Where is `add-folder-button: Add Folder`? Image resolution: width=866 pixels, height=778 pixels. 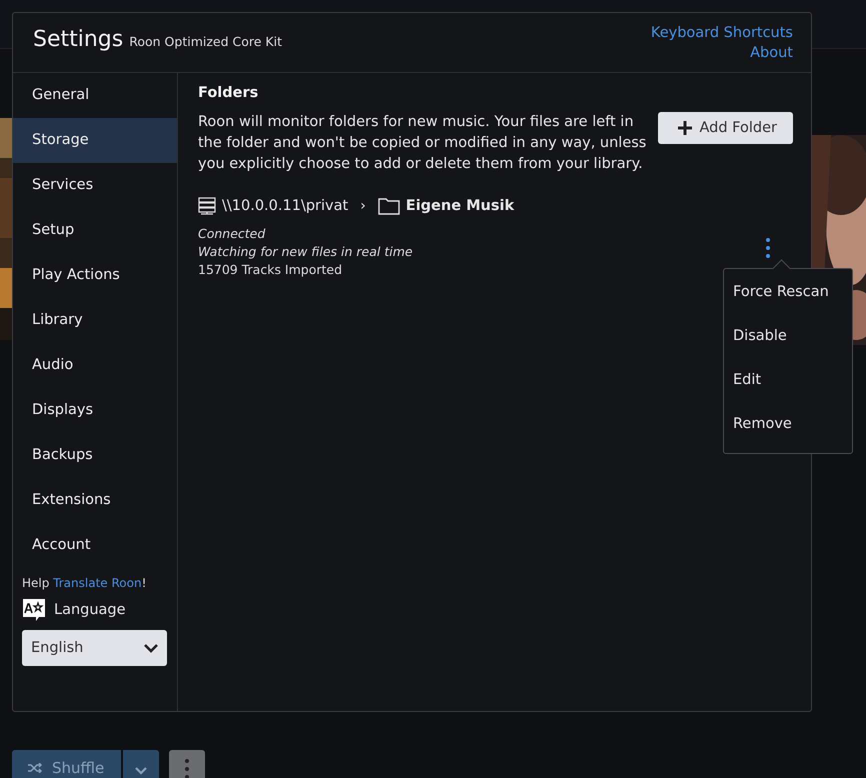
add-folder-button: Add Folder is located at coordinates (725, 128).